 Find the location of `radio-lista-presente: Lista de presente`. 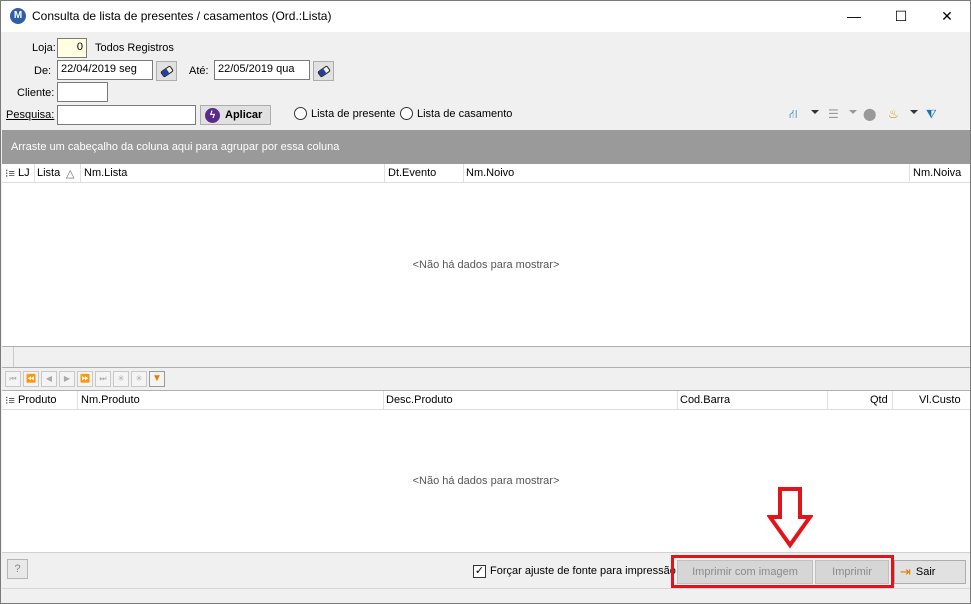

radio-lista-presente: Lista de presente is located at coordinates (344, 113).